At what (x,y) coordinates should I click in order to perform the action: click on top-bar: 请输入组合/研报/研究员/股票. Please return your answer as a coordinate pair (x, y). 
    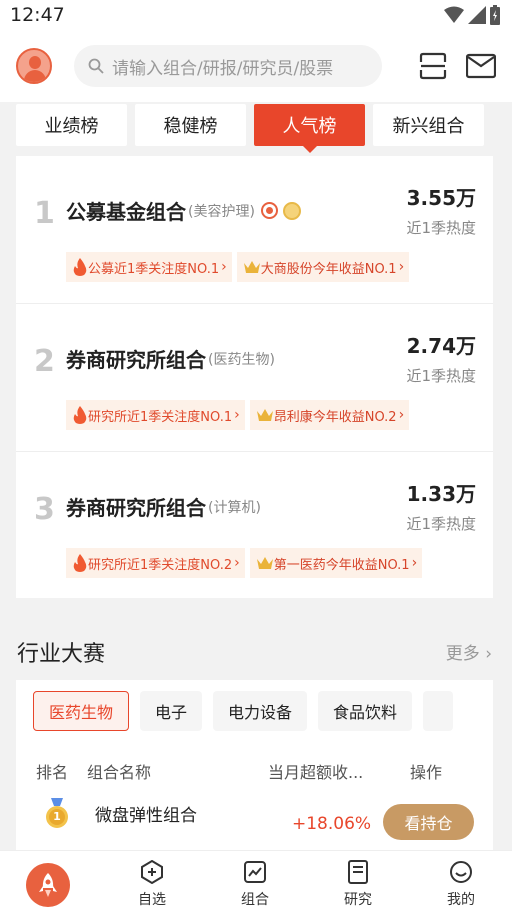
    Looking at the image, I should click on (256, 66).